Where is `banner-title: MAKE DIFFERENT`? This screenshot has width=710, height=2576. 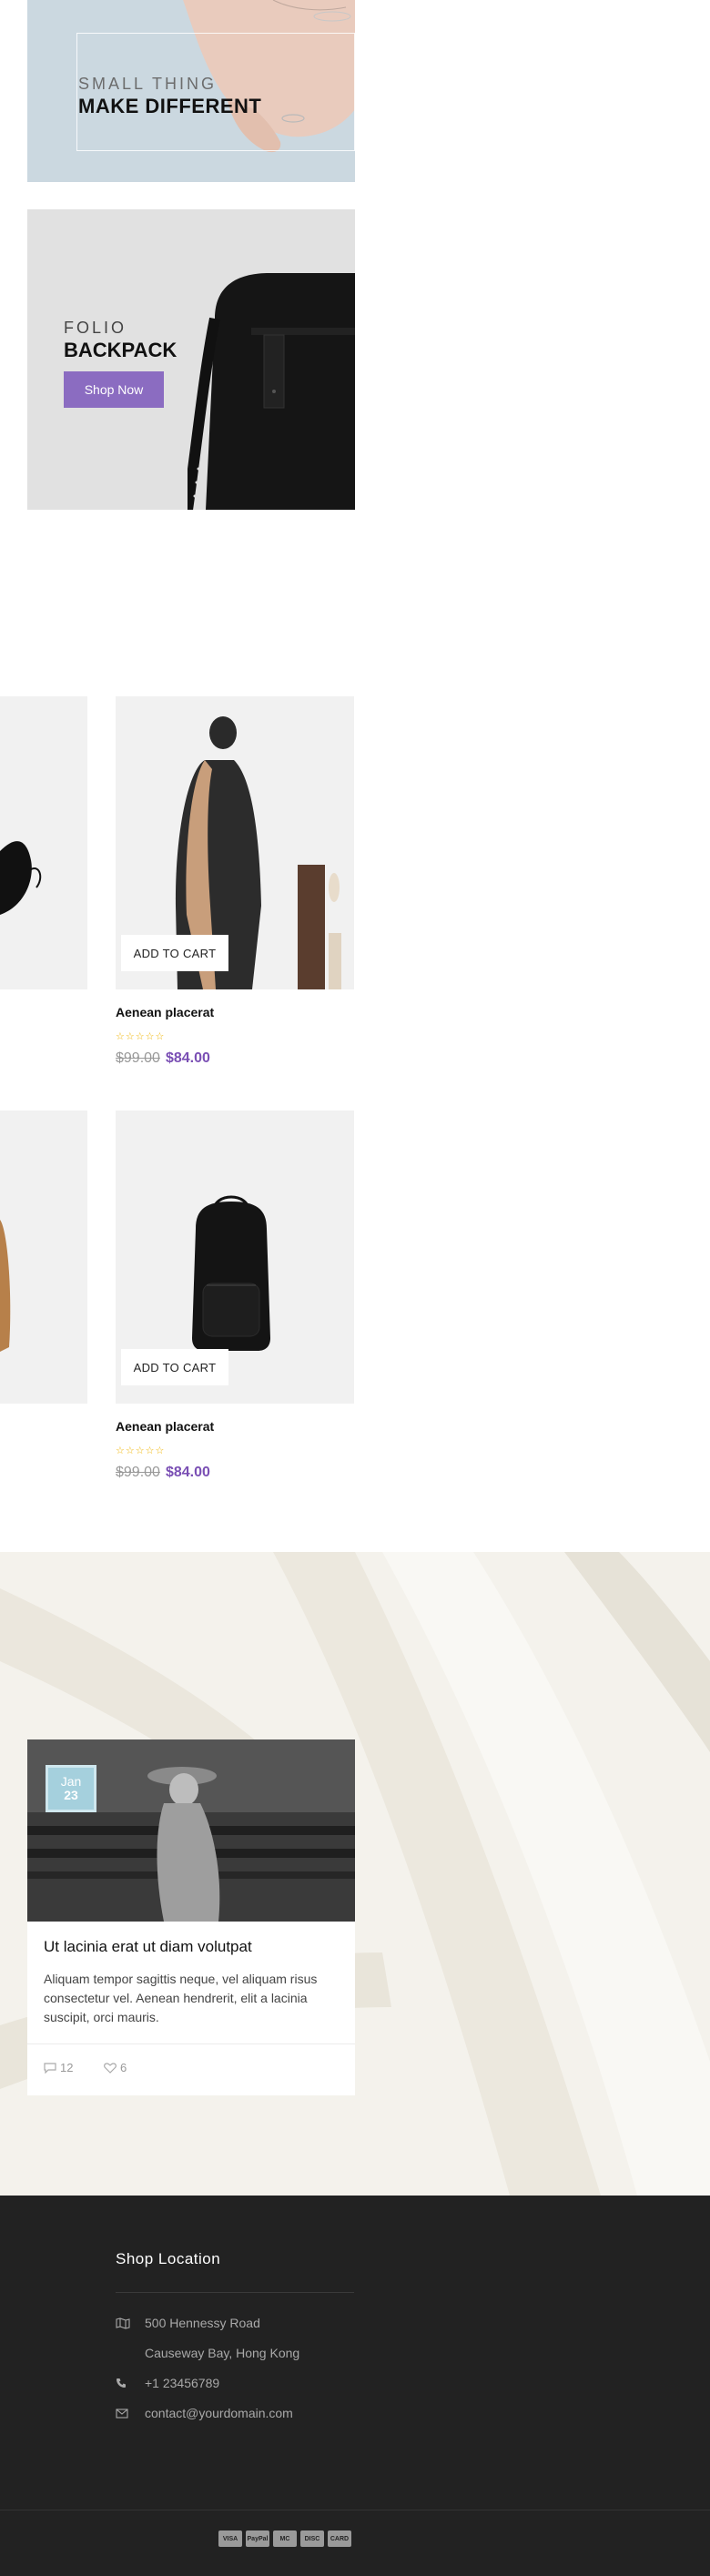
banner-title: MAKE DIFFERENT is located at coordinates (170, 106).